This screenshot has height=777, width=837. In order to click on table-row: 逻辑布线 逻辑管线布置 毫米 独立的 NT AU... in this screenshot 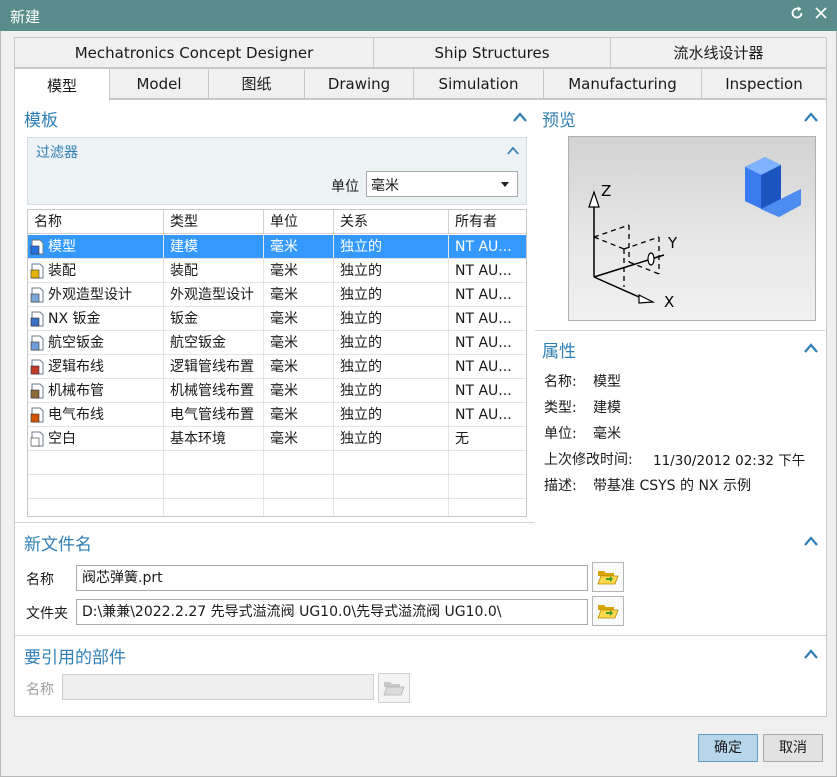, I will do `click(277, 367)`.